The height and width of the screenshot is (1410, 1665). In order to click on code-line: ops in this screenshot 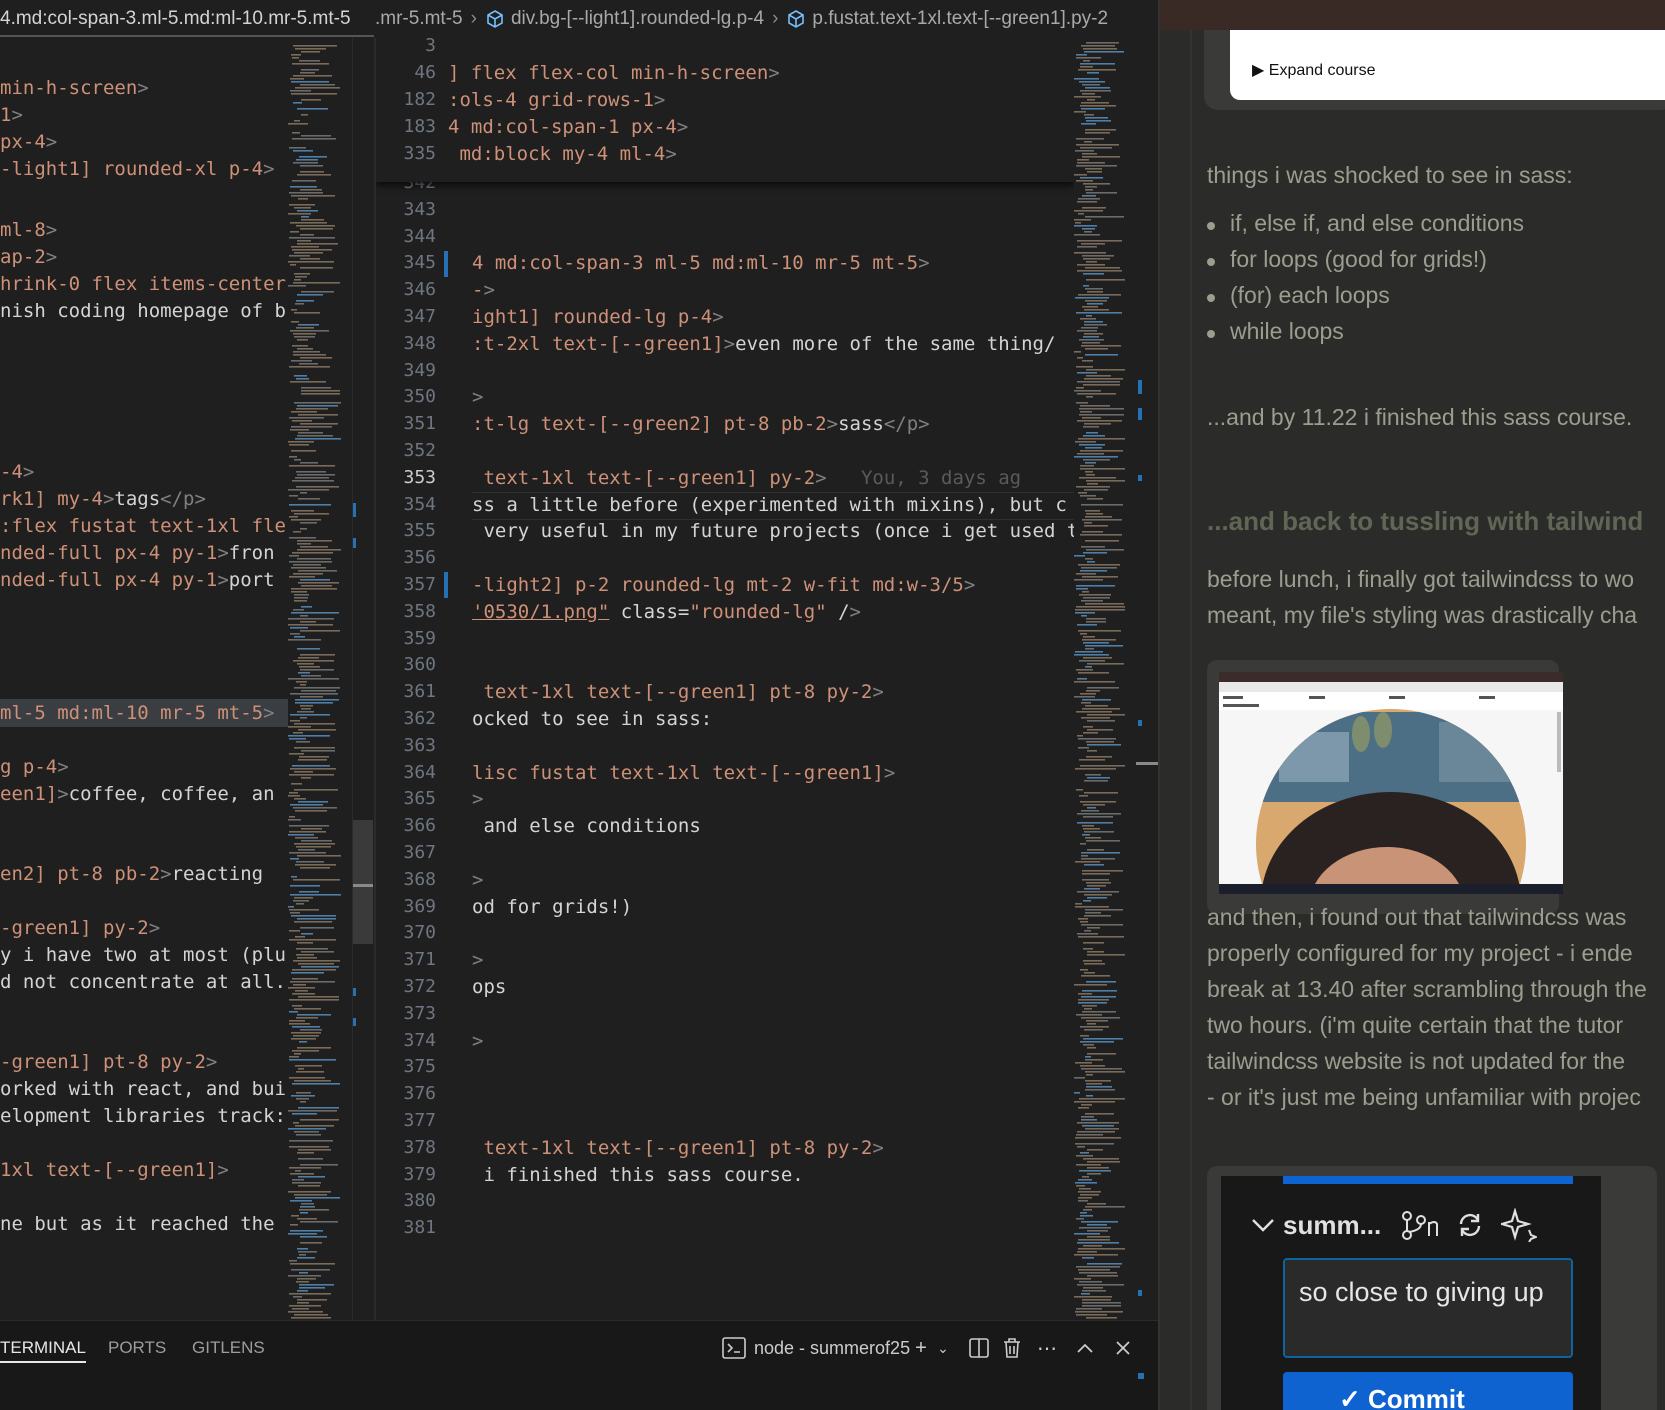, I will do `click(489, 987)`.